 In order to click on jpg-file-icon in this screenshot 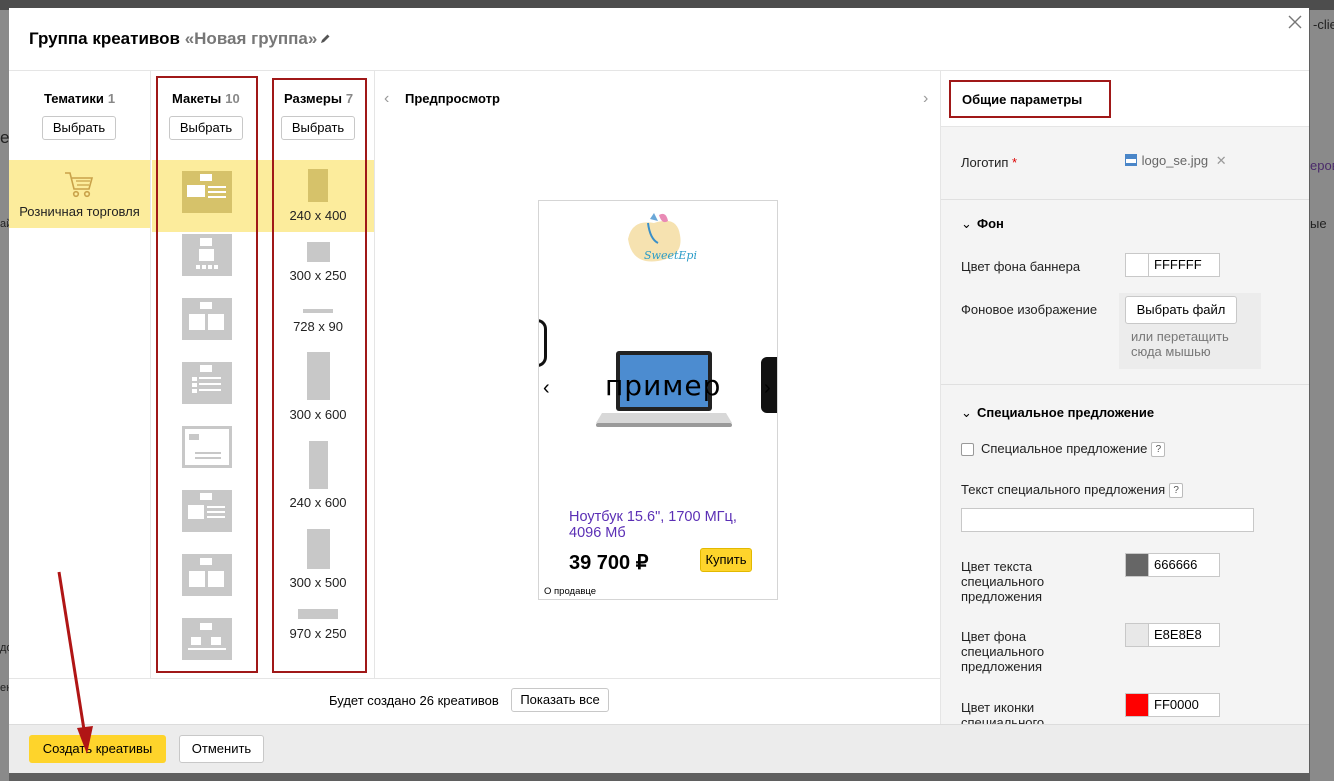, I will do `click(1131, 160)`.